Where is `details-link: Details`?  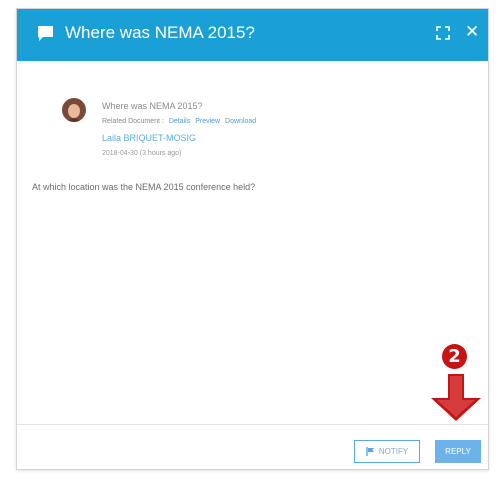 details-link: Details is located at coordinates (179, 121).